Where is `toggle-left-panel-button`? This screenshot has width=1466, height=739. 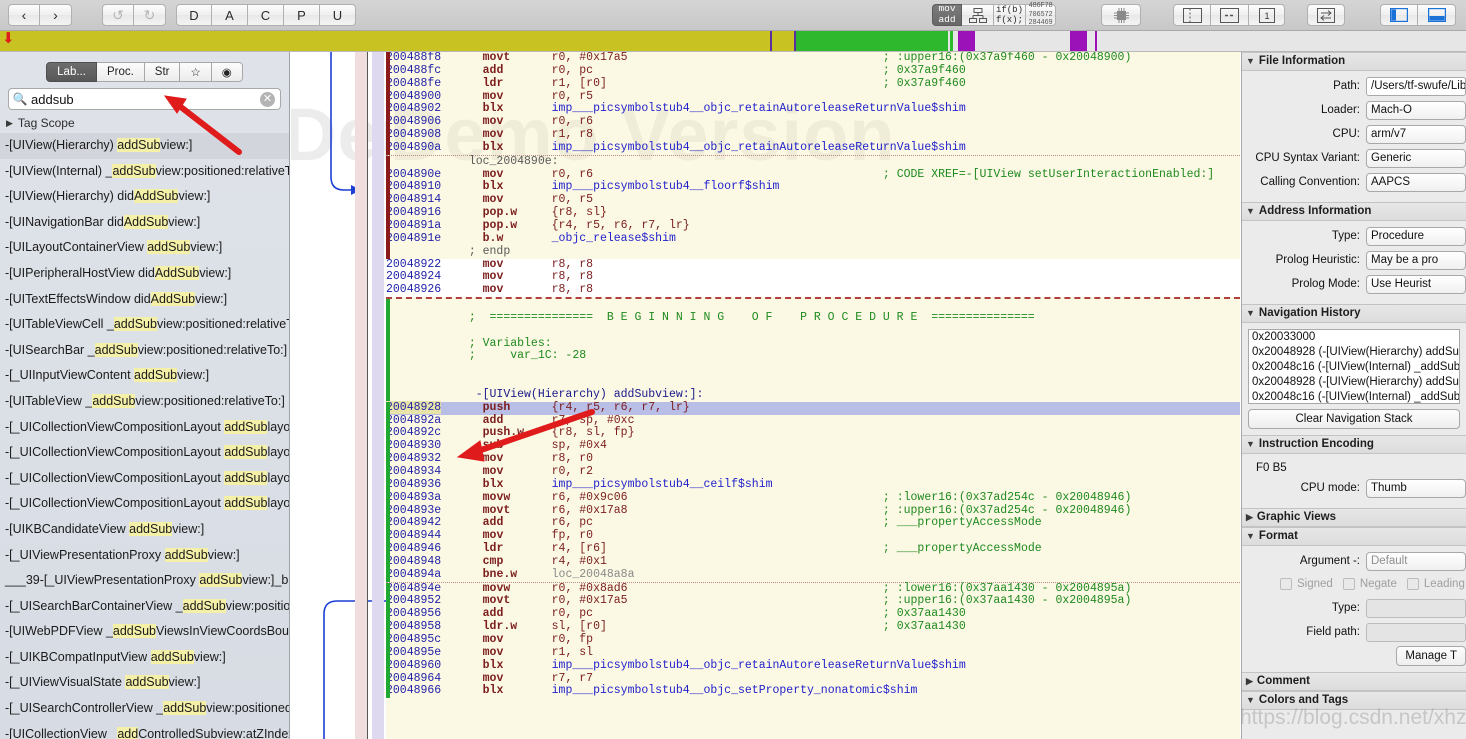 toggle-left-panel-button is located at coordinates (1399, 15).